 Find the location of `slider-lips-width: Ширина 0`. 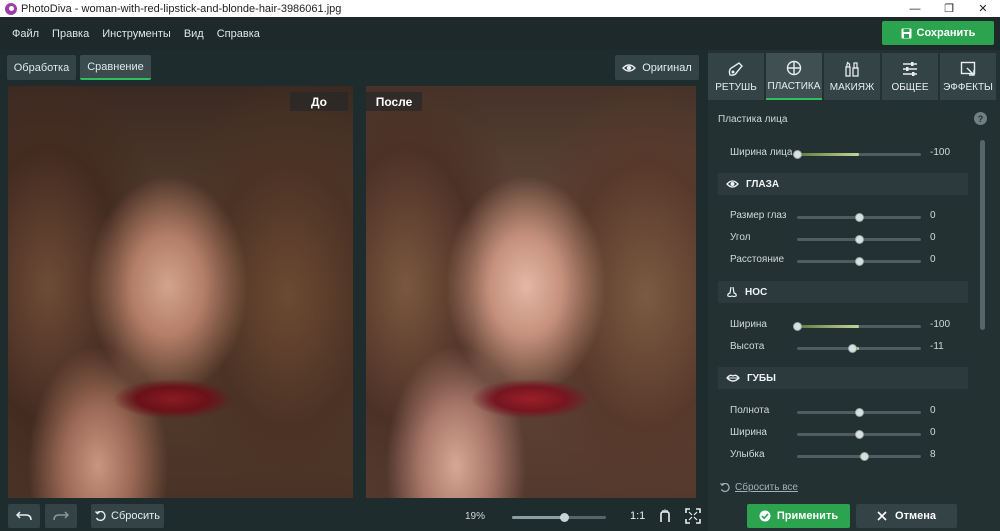

slider-lips-width: Ширина 0 is located at coordinates (850, 434).